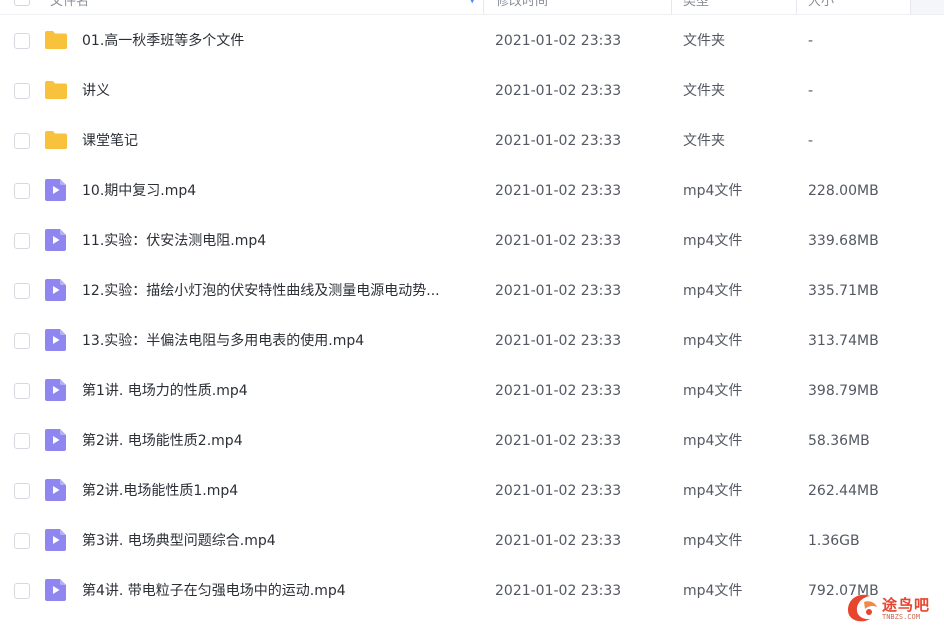 The image size is (944, 628). I want to click on select-all-checkbox, so click(22, 3).